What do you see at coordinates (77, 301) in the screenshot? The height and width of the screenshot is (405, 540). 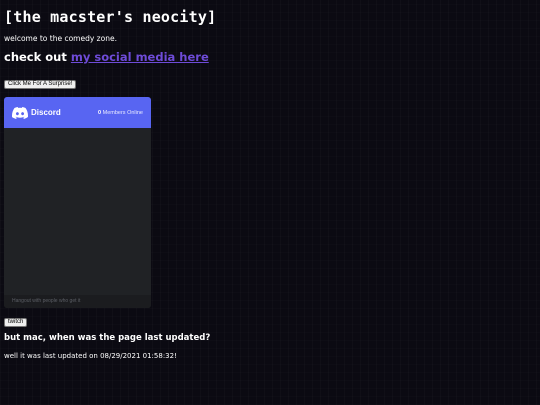 I see `discord-footer: Hangout with people who get it` at bounding box center [77, 301].